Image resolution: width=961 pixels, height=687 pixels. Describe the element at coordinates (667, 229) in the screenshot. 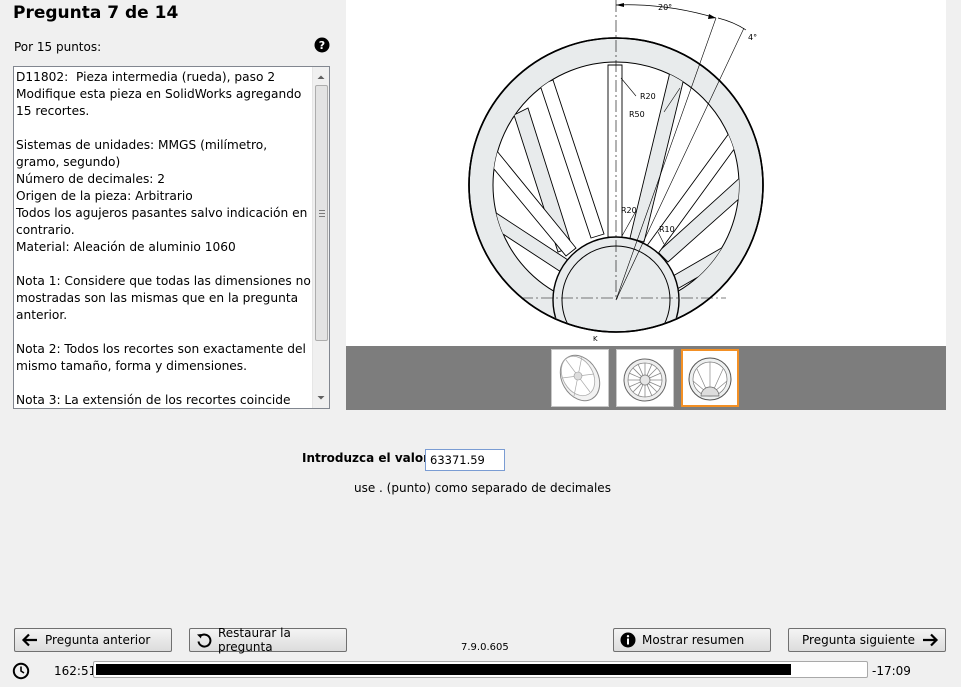

I see `r10-label: R10` at that location.